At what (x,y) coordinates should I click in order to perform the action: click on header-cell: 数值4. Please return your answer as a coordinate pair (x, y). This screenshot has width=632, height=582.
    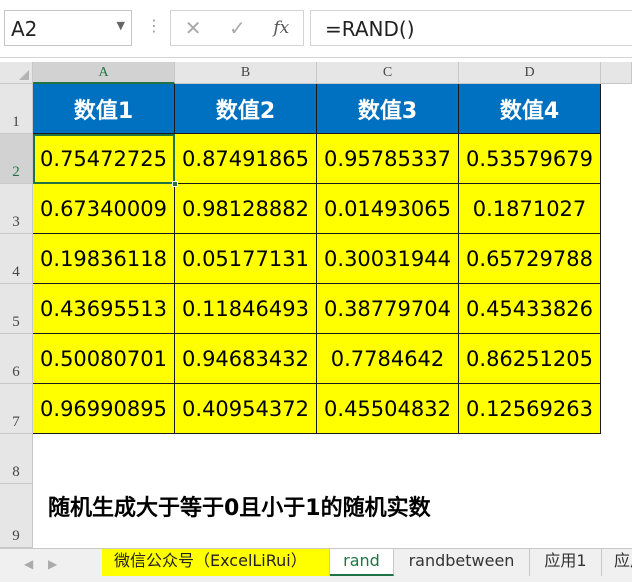
    Looking at the image, I should click on (530, 109).